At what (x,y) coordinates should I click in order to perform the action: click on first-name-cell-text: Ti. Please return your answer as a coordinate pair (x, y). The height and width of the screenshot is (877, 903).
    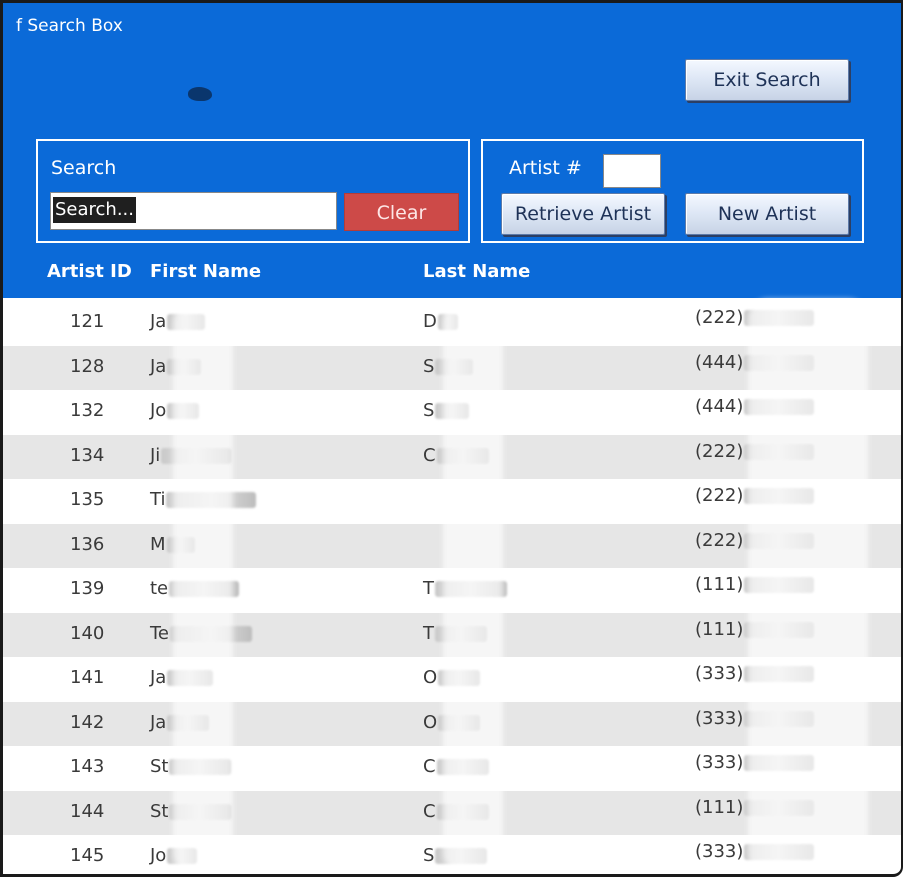
    Looking at the image, I should click on (158, 499).